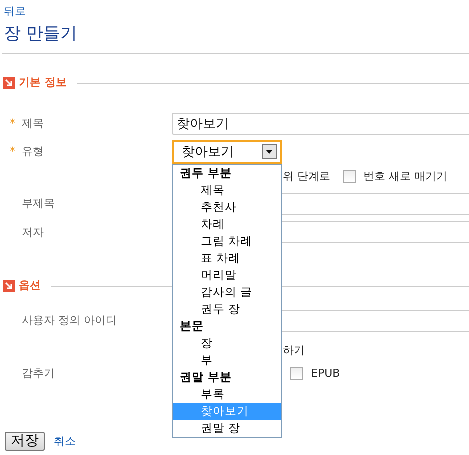 This screenshot has width=469, height=455. I want to click on dropdown-option: 머리말, so click(227, 275).